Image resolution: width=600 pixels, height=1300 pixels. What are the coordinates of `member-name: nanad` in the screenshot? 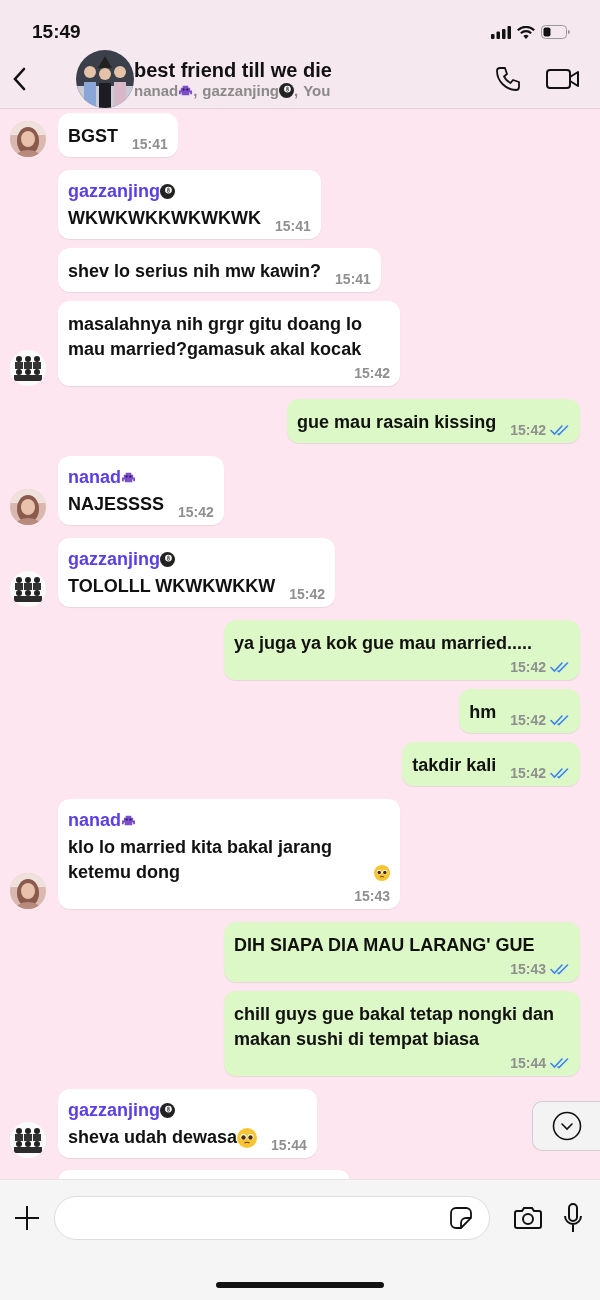 It's located at (156, 90).